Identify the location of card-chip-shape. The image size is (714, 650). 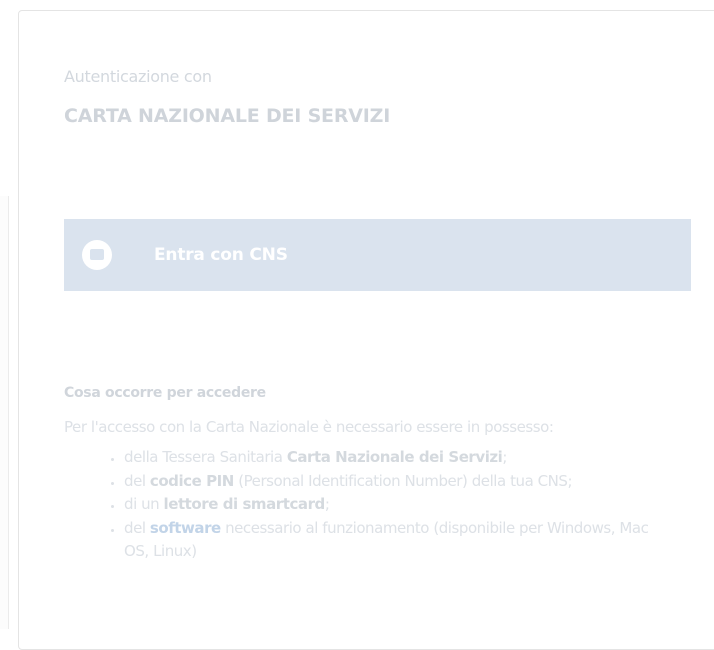
(97, 254).